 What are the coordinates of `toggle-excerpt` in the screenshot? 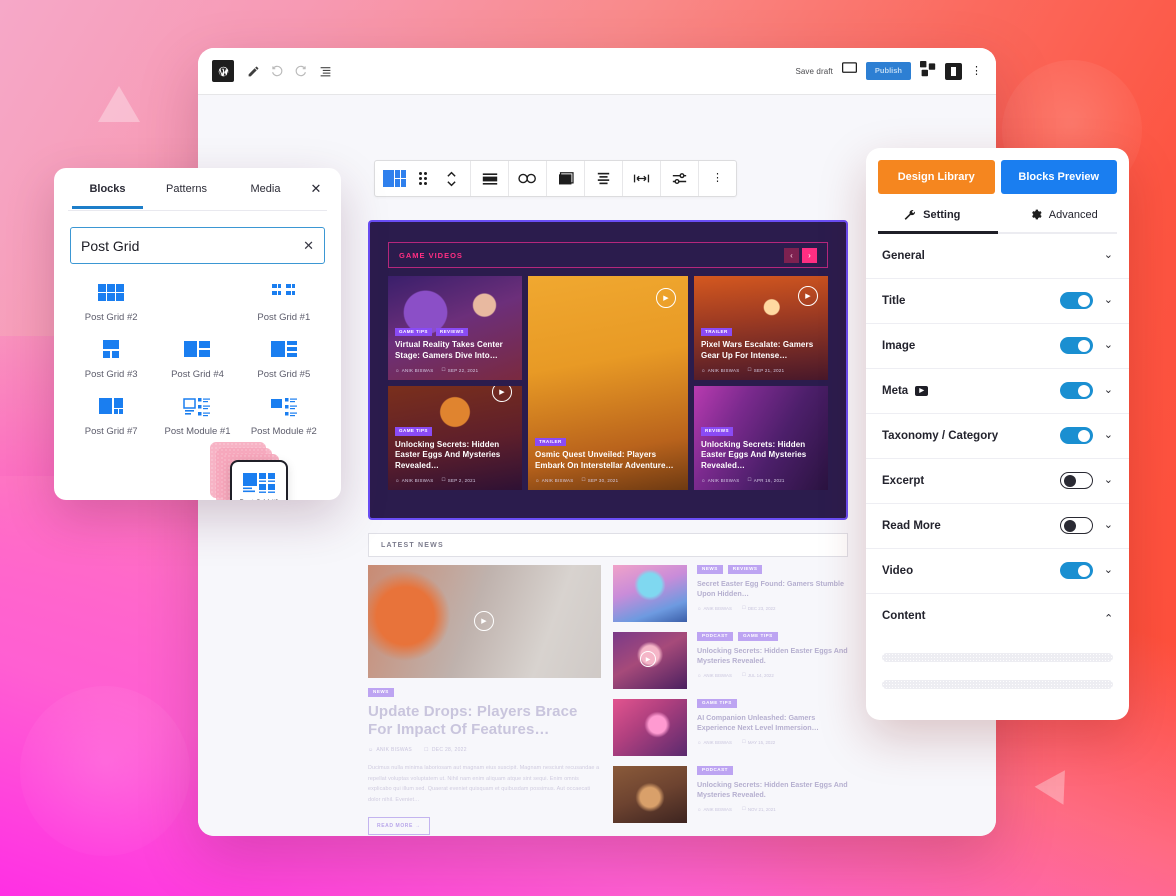 It's located at (1076, 480).